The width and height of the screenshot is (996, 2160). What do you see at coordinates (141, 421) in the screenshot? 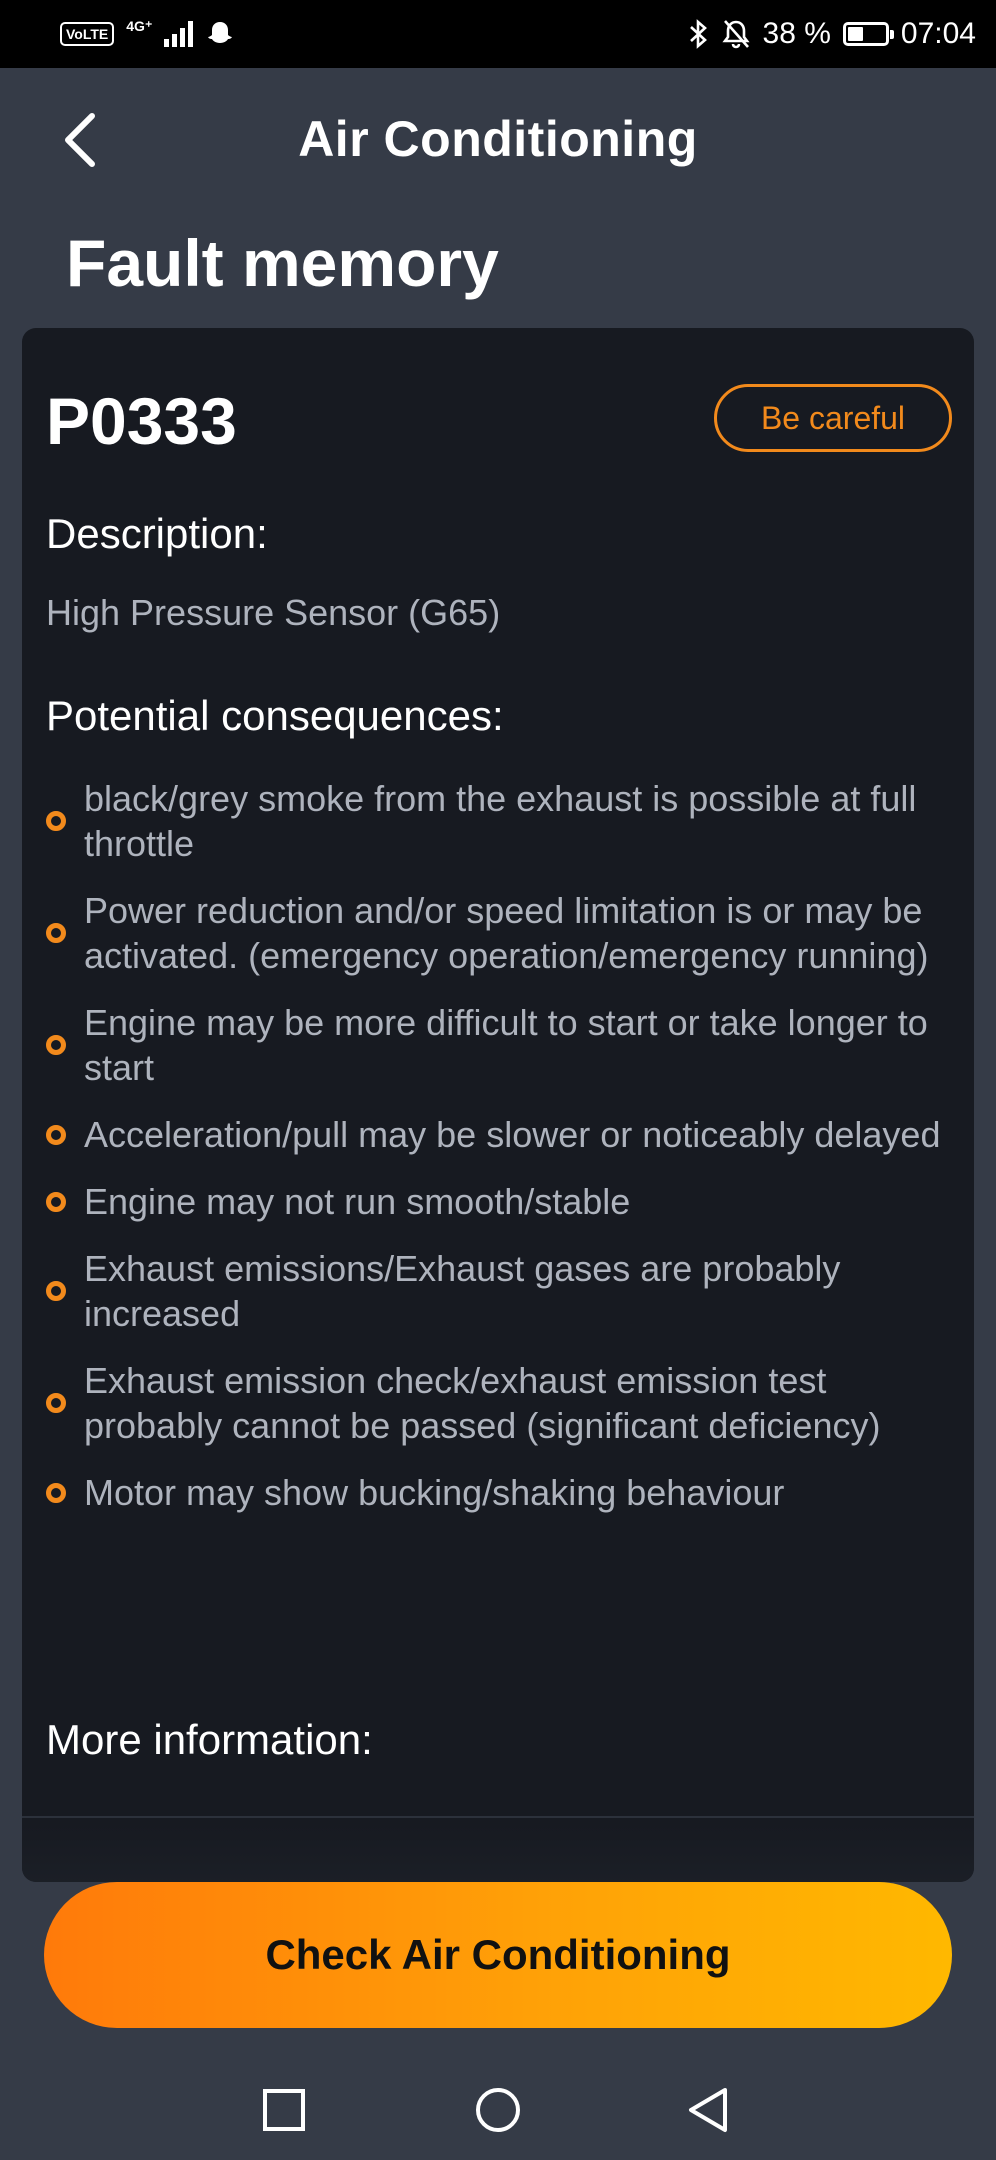
I see `fault-code: P0333` at bounding box center [141, 421].